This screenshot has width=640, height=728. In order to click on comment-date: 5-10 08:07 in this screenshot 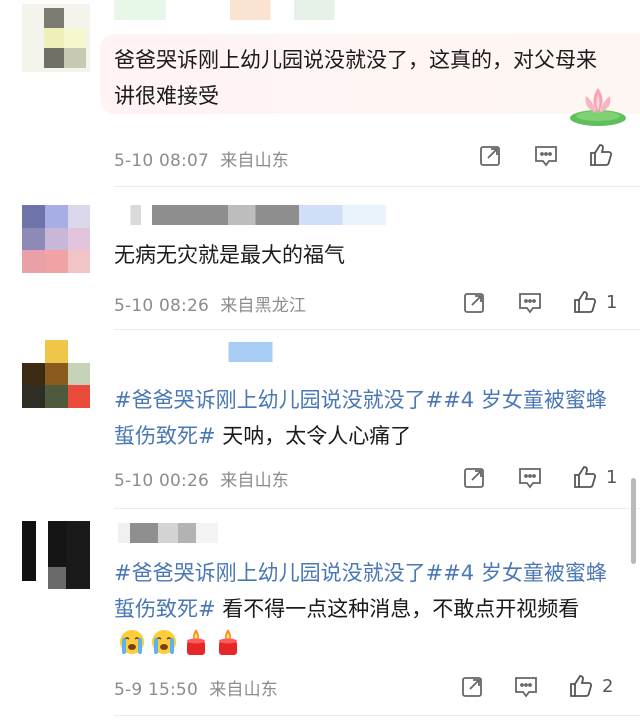, I will do `click(161, 161)`.